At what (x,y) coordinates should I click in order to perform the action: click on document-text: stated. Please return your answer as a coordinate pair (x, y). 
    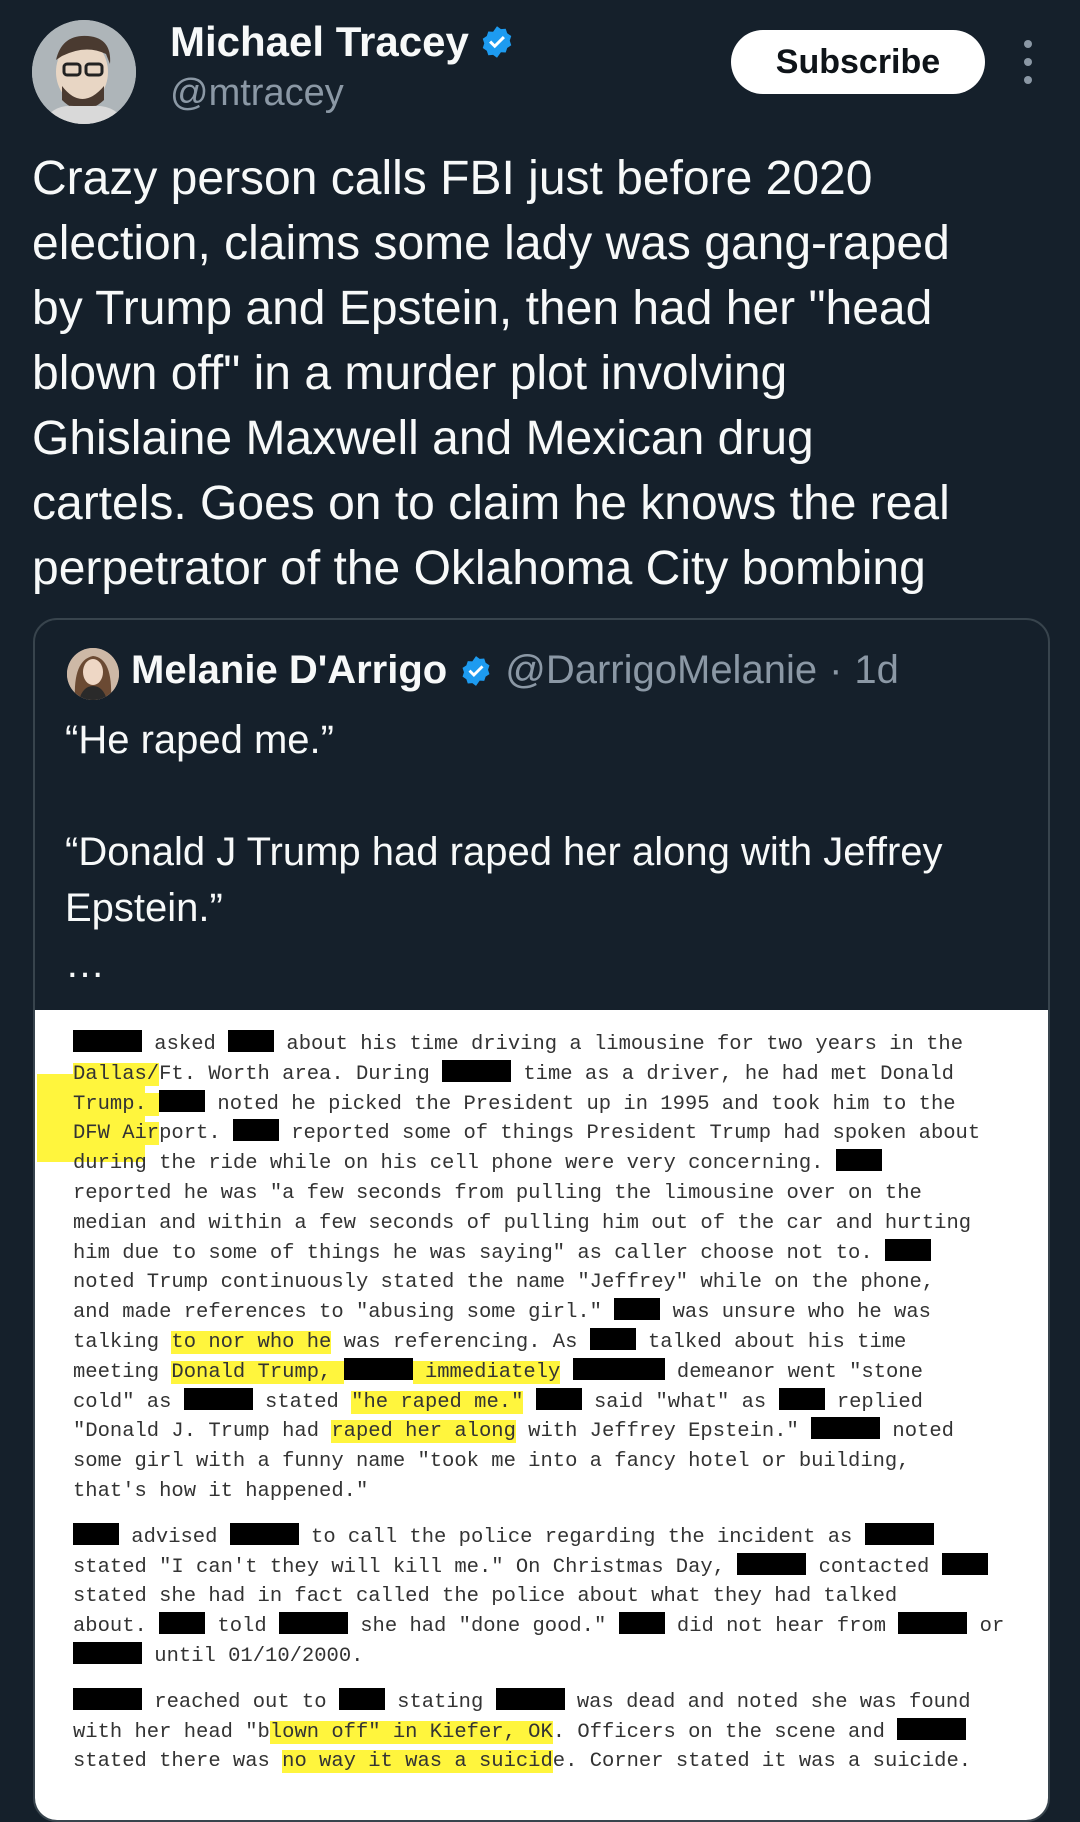
    Looking at the image, I should click on (302, 1402).